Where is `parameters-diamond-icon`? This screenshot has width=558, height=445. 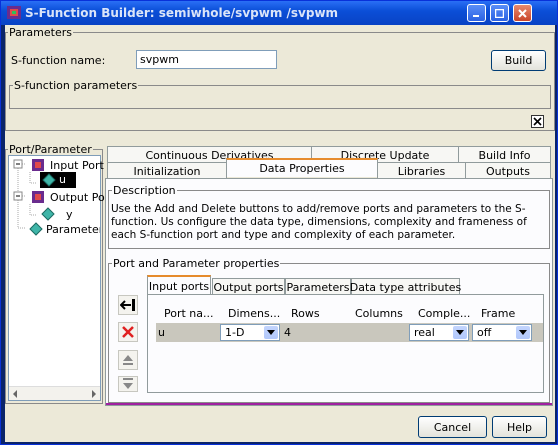 parameters-diamond-icon is located at coordinates (36, 229).